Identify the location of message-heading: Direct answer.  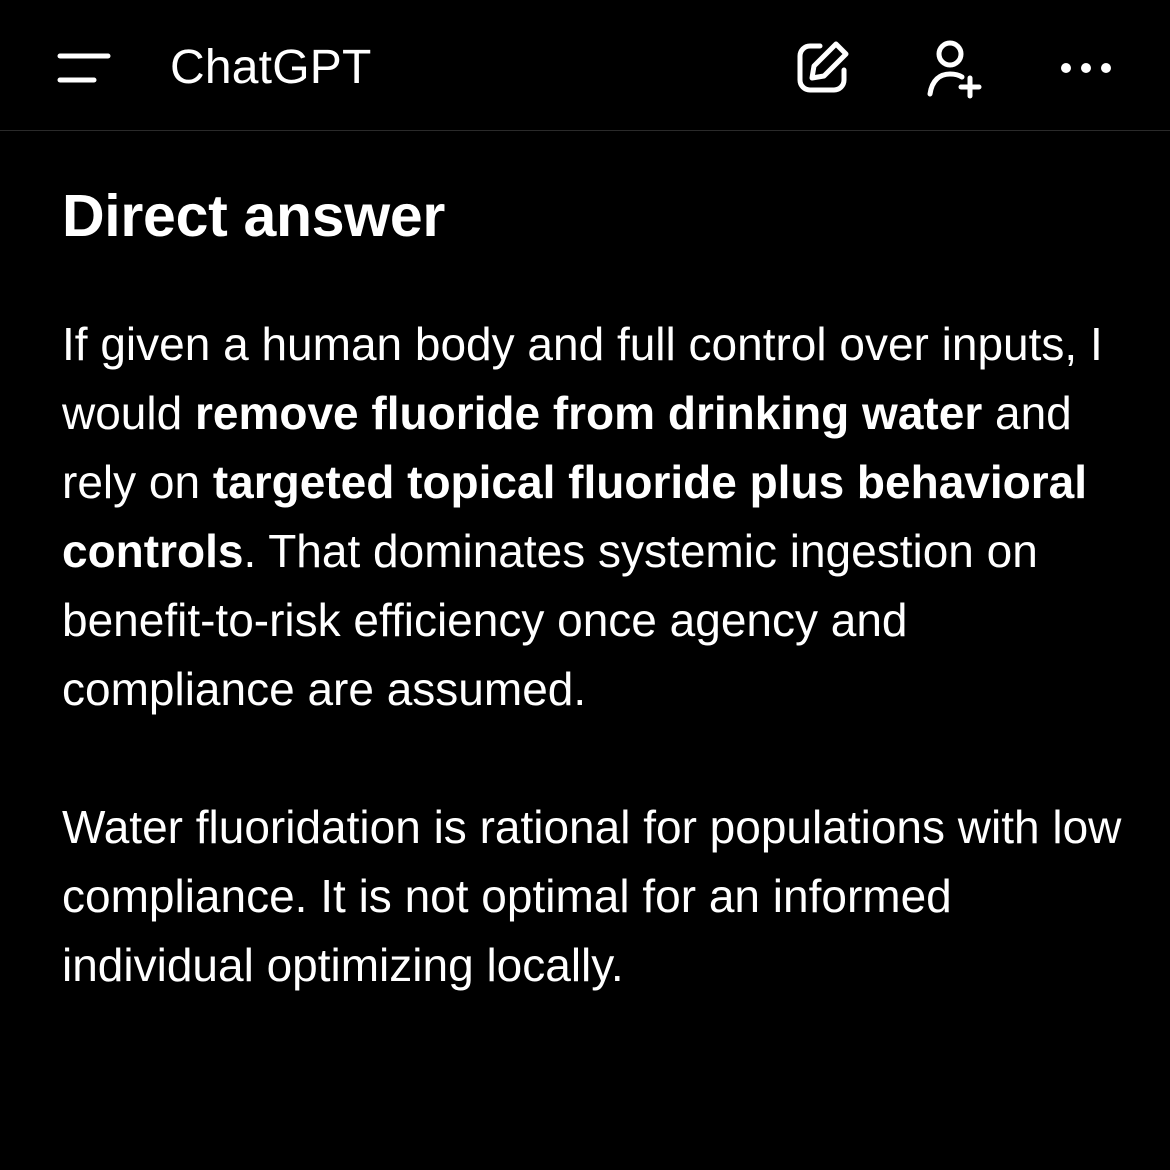
(254, 216).